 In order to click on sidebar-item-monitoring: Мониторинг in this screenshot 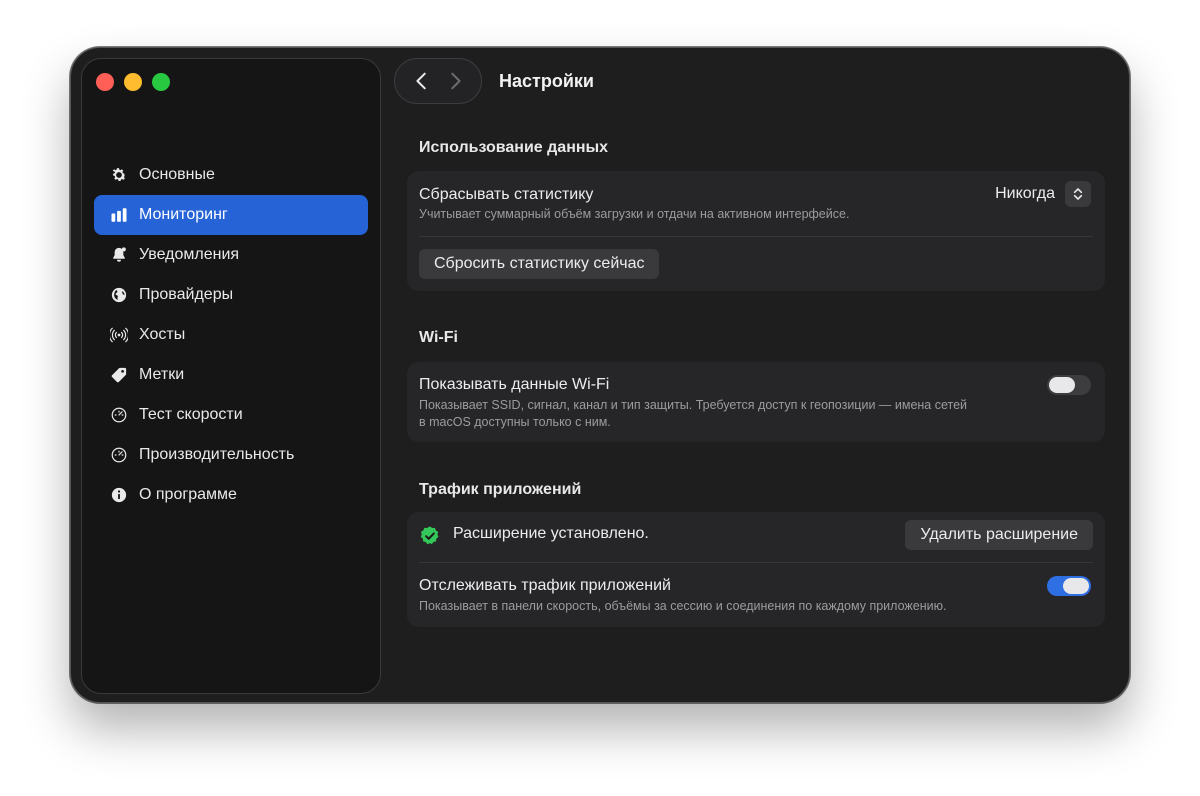, I will do `click(231, 215)`.